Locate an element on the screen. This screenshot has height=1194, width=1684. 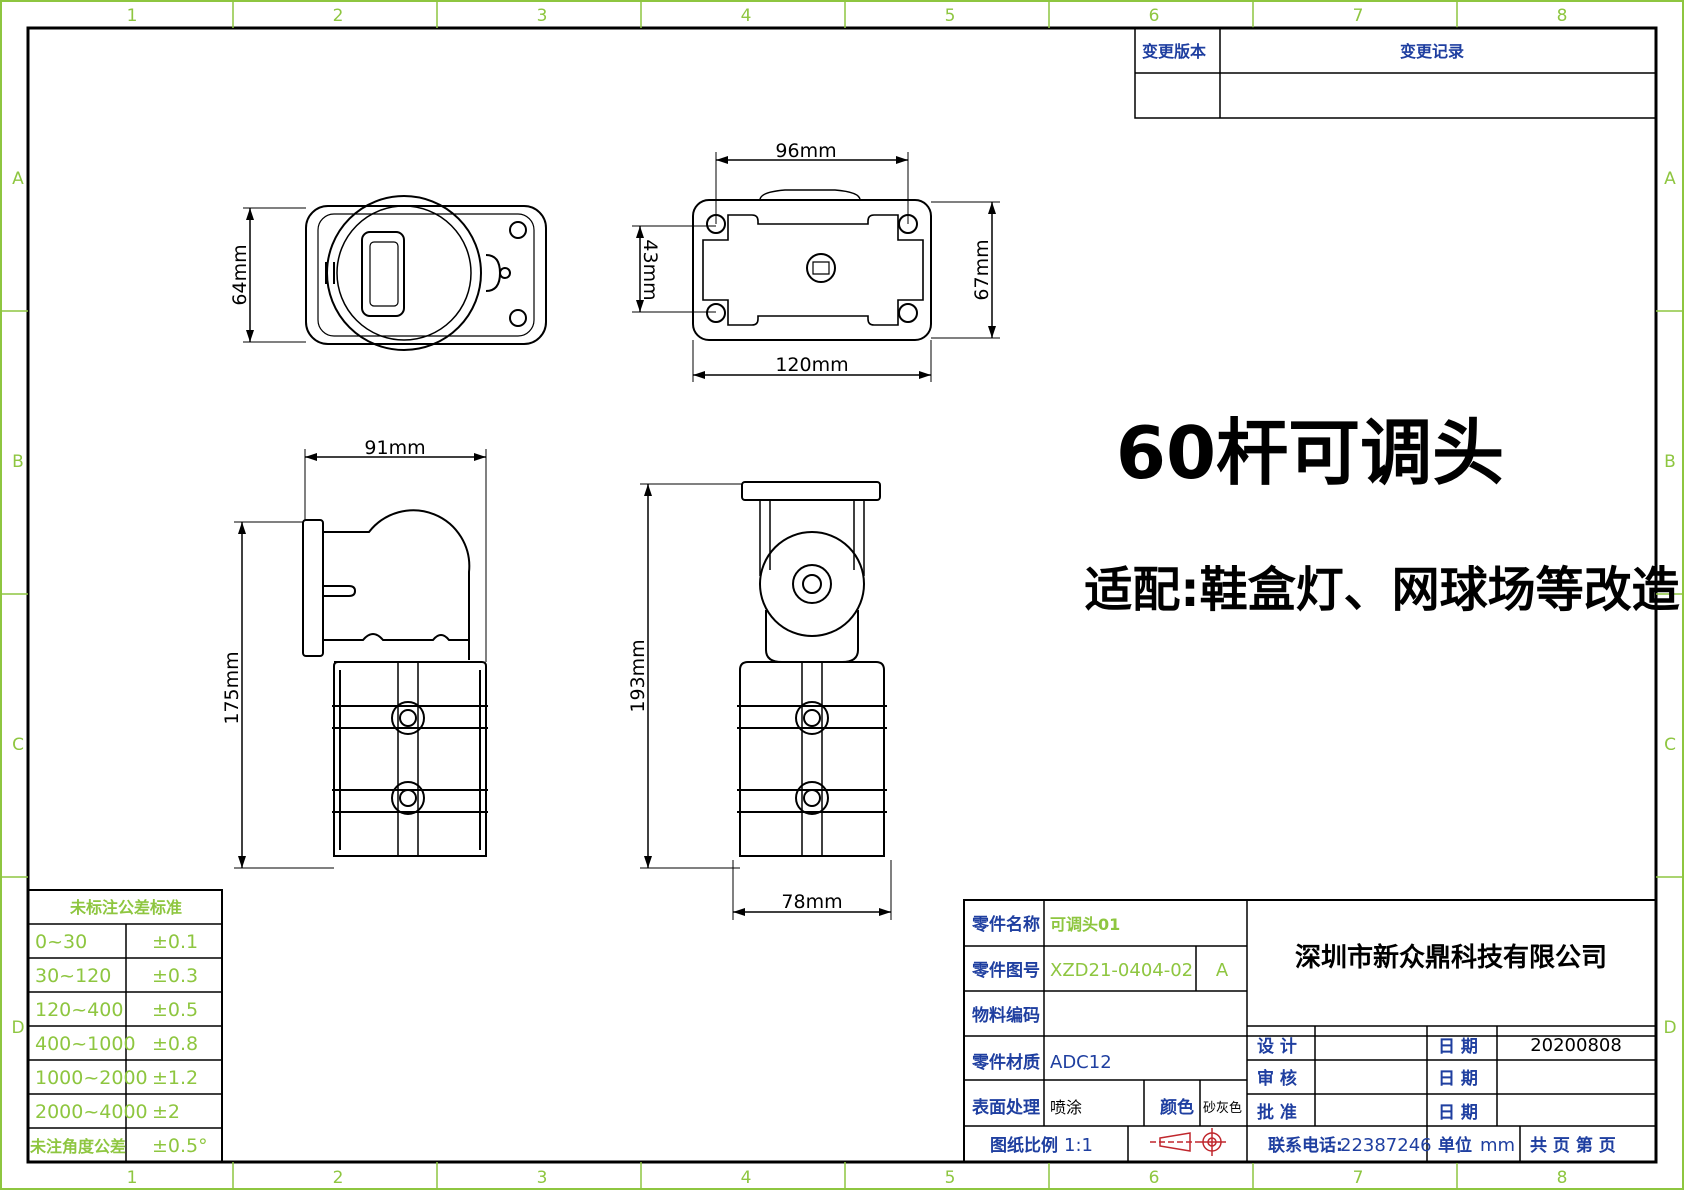
tolerance-value: ±0.3 is located at coordinates (175, 976).